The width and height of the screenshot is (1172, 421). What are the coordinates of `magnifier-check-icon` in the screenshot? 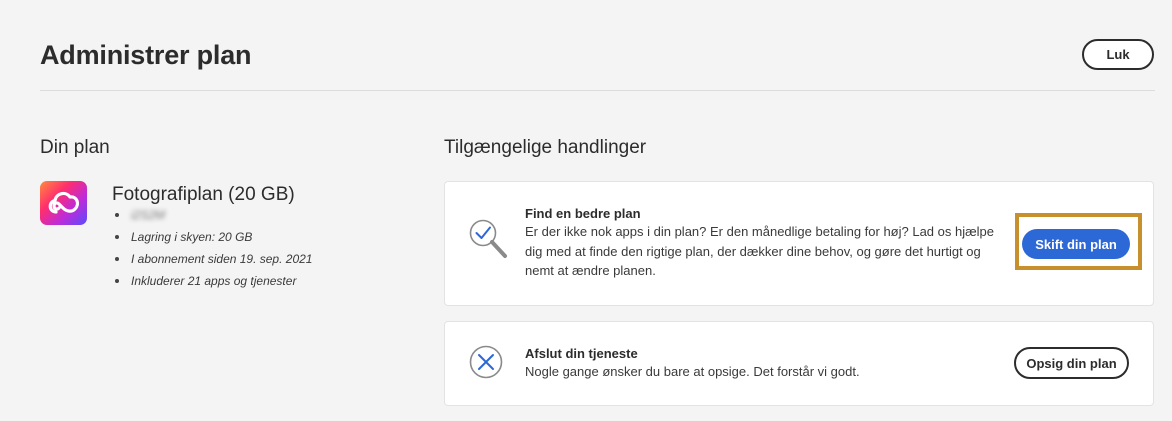 It's located at (488, 238).